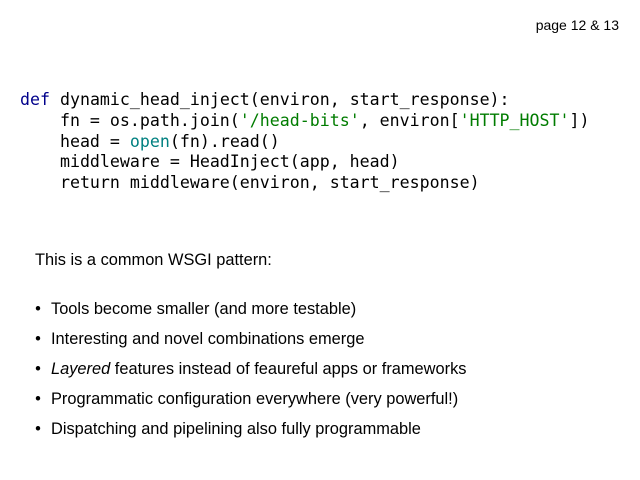  I want to click on intro-text: This is a common WSGI pattern:, so click(153, 260).